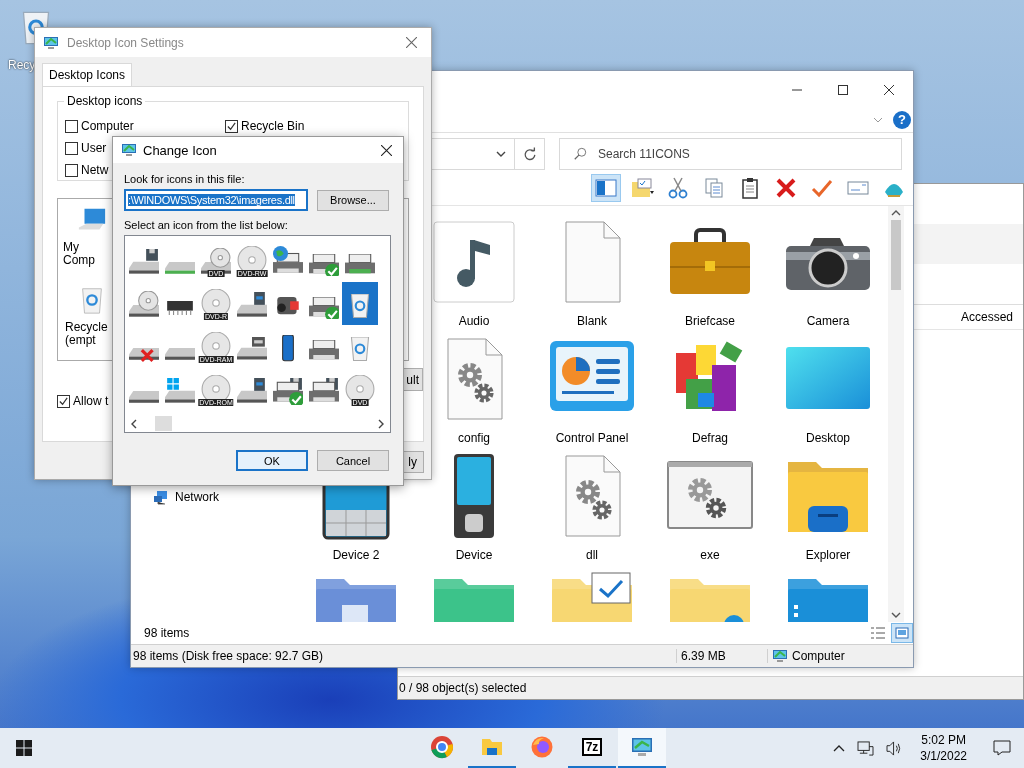 The height and width of the screenshot is (768, 1024). What do you see at coordinates (180, 150) in the screenshot?
I see `dialog-title: Change Icon` at bounding box center [180, 150].